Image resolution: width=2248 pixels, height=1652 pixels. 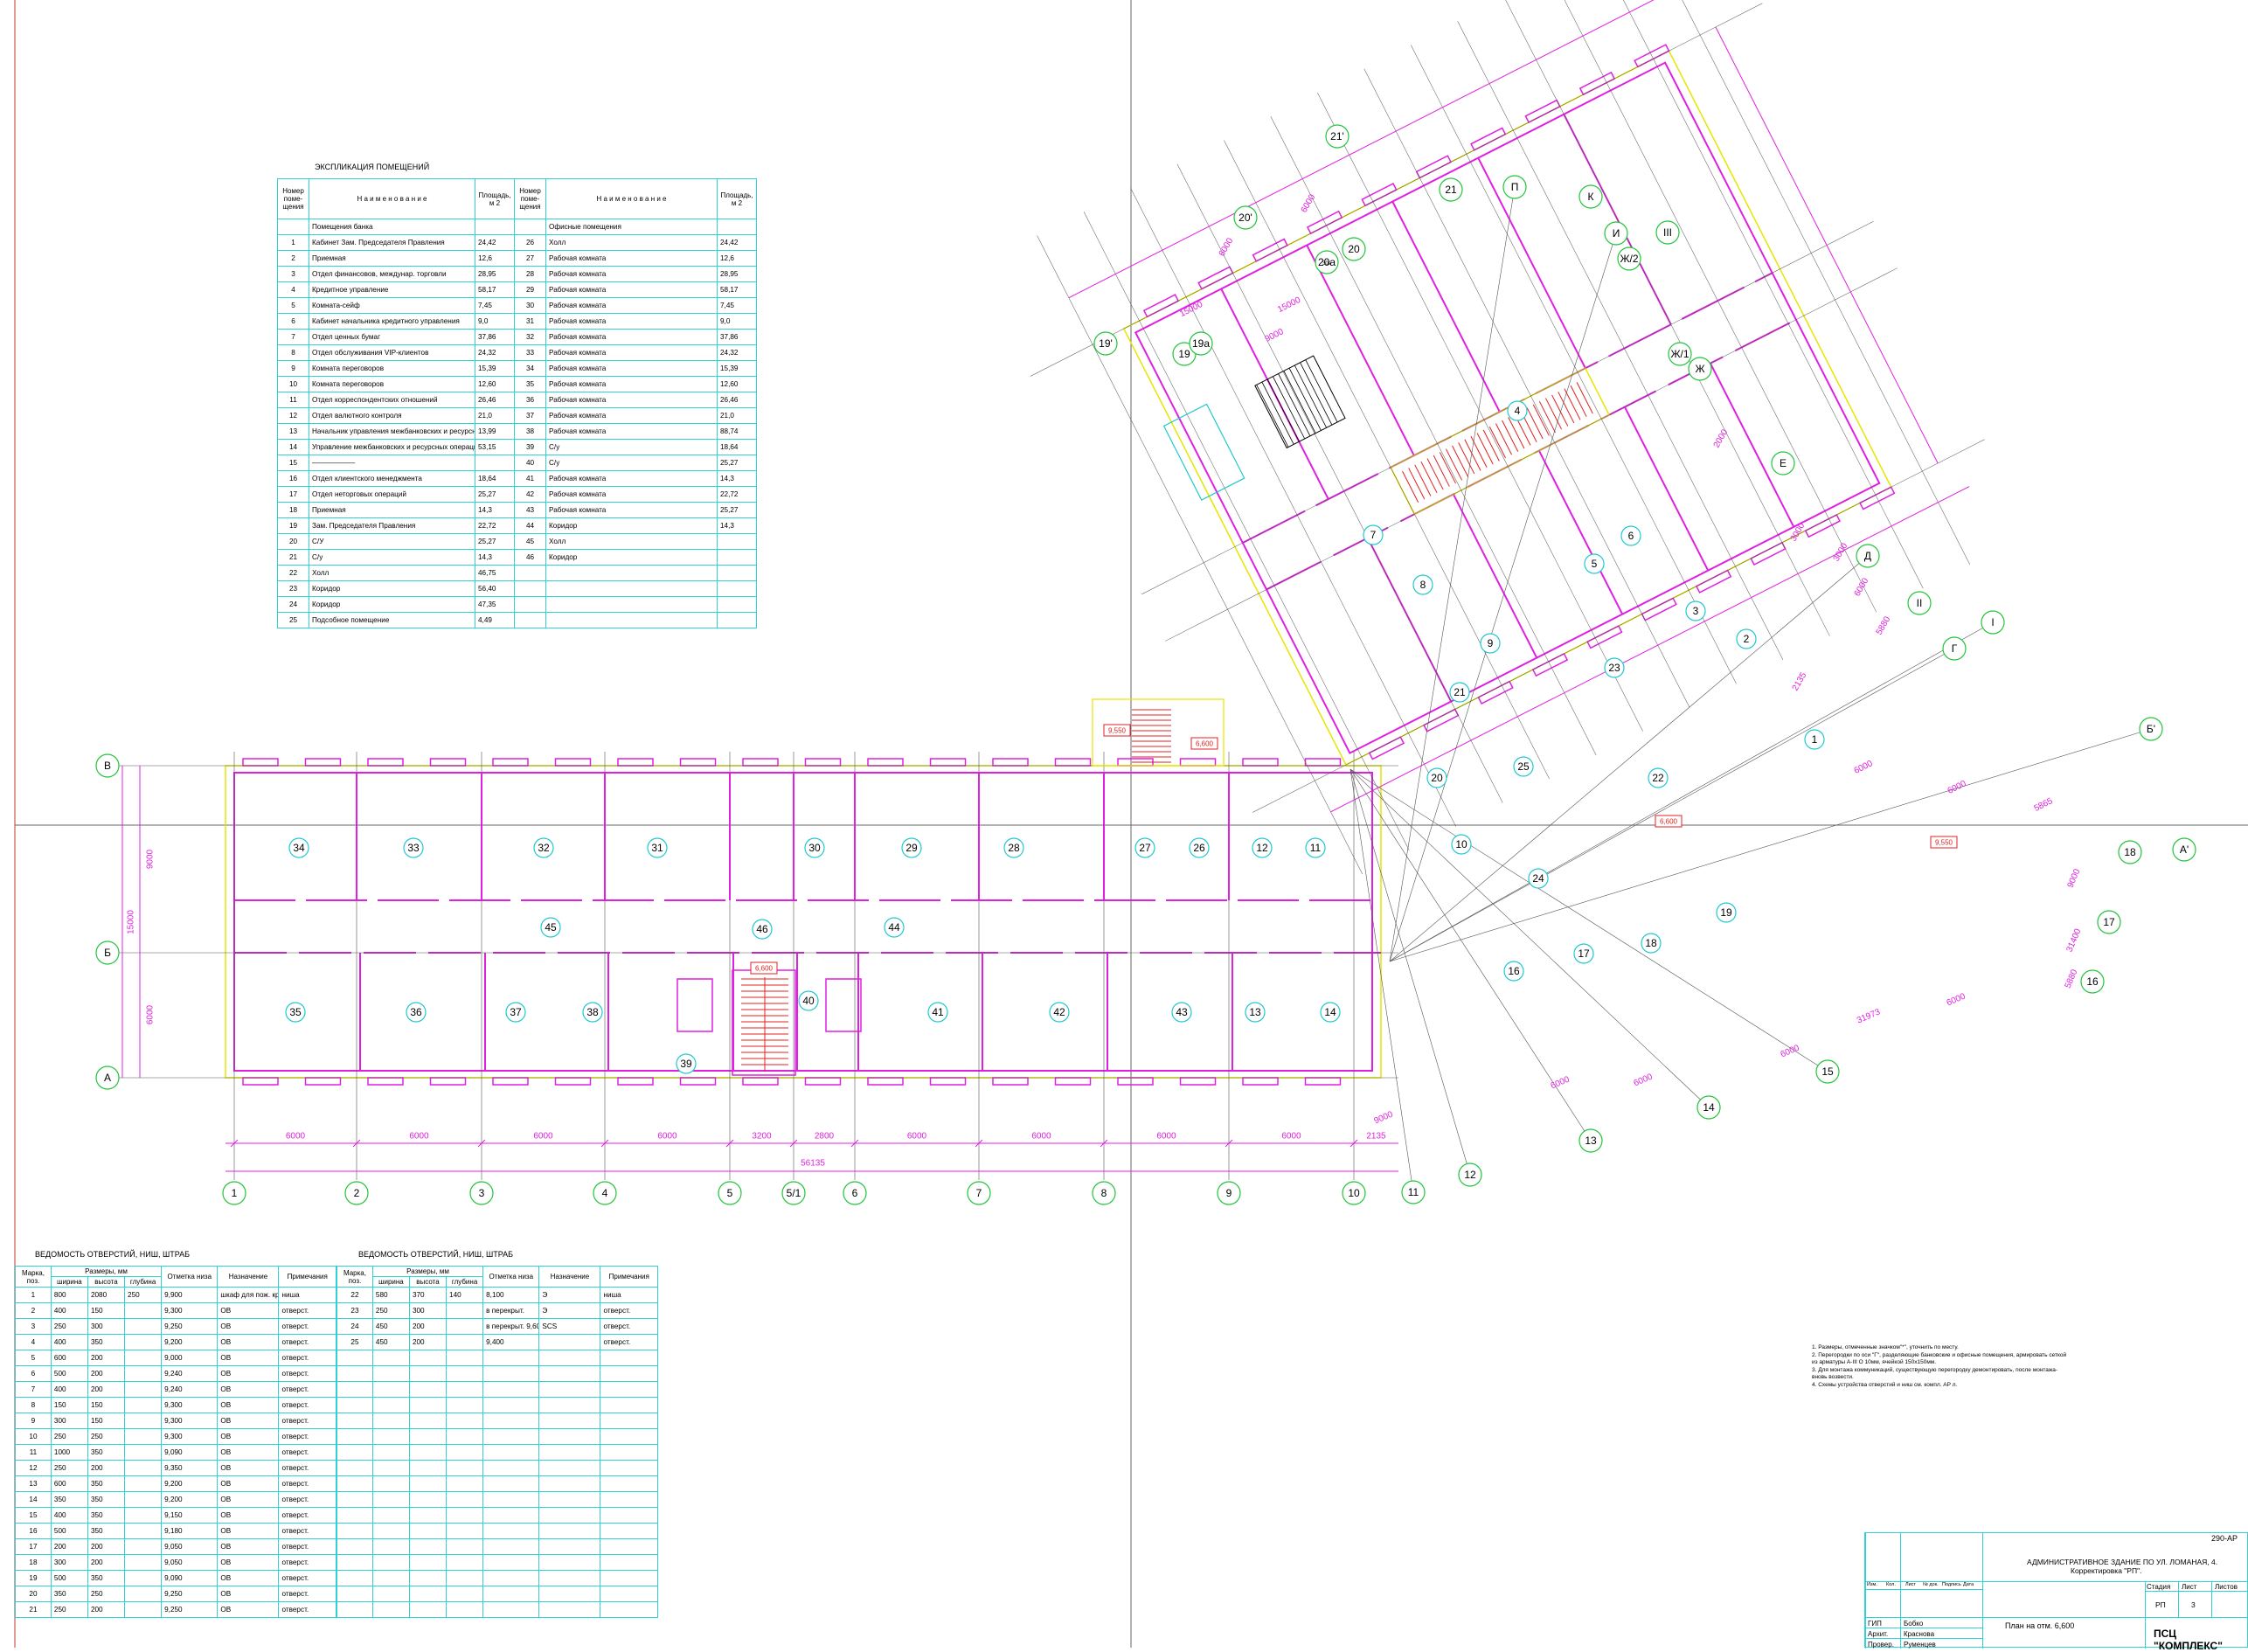 What do you see at coordinates (33, 1484) in the screenshot?
I see `opening-mark: 13` at bounding box center [33, 1484].